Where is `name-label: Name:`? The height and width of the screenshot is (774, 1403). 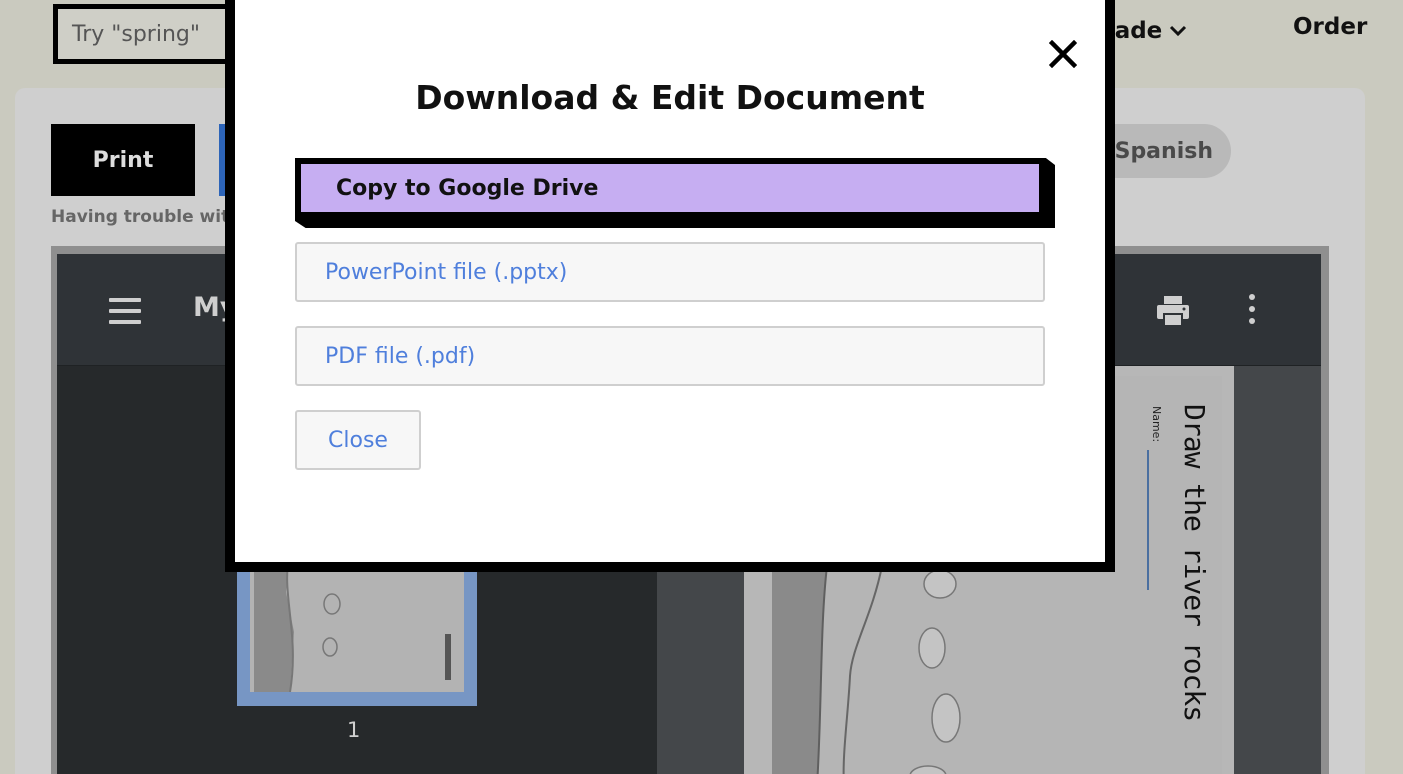 name-label: Name: is located at coordinates (1156, 424).